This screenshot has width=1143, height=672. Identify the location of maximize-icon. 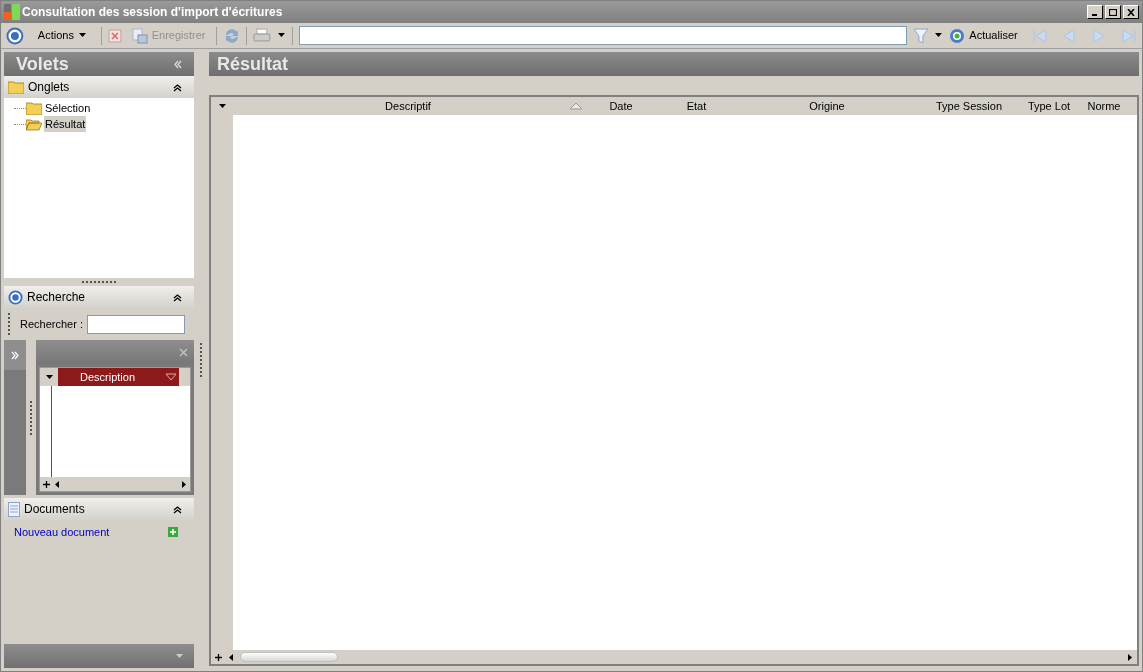
(1113, 12).